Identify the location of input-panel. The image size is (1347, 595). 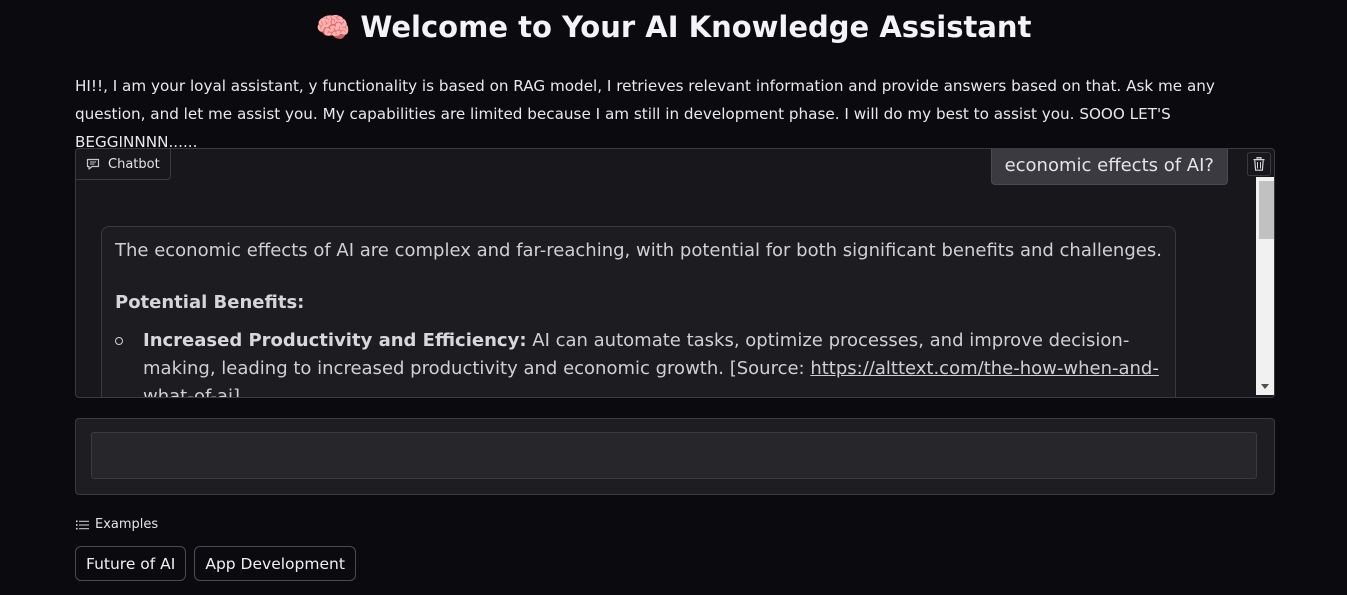
(675, 456).